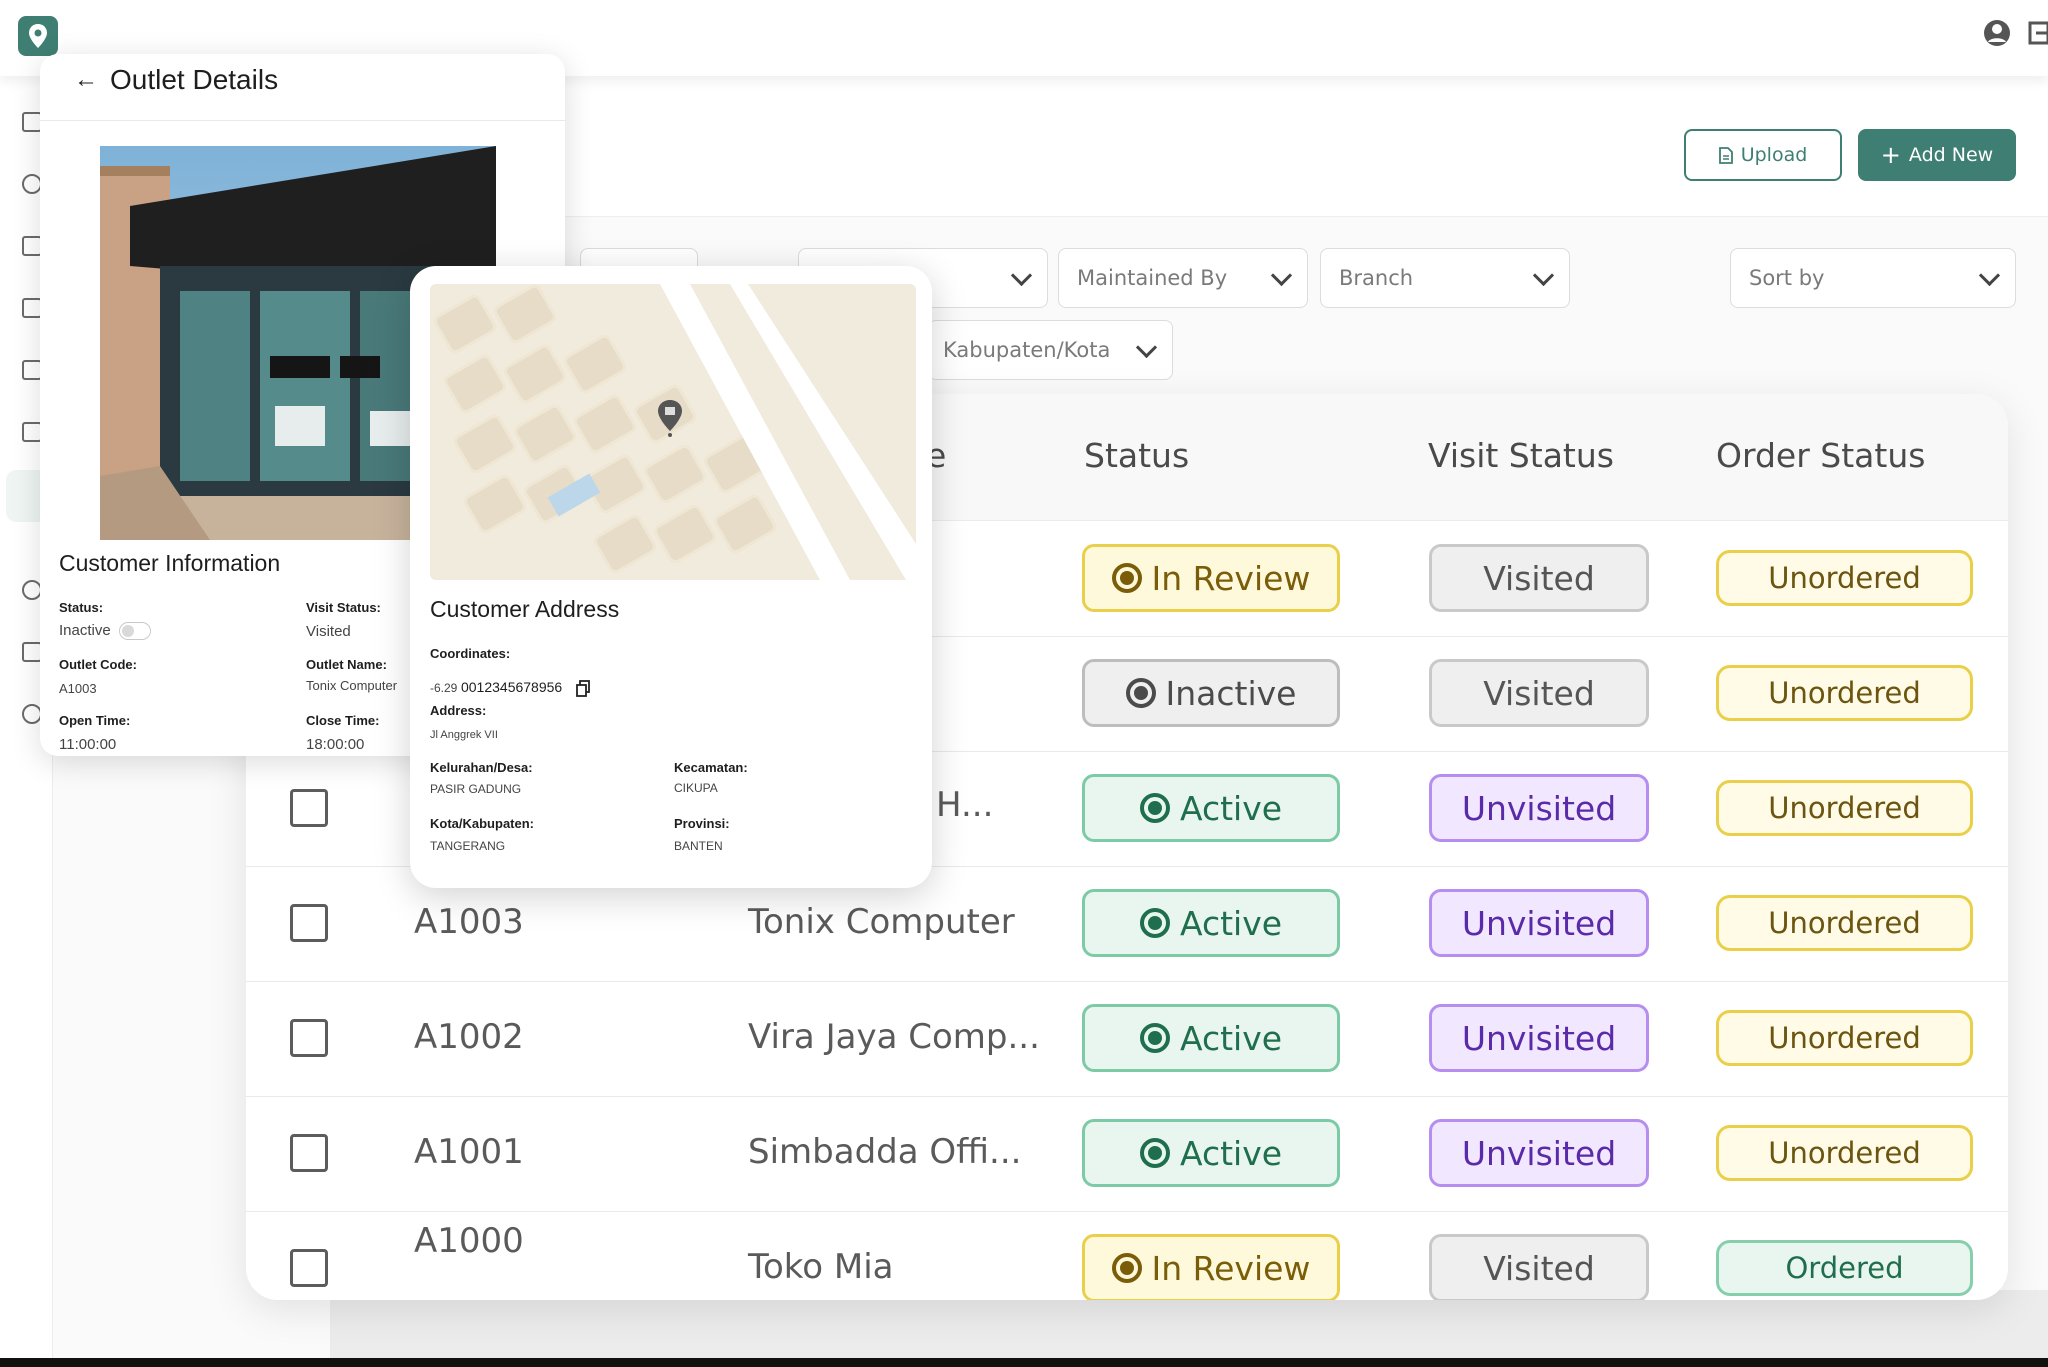 Image resolution: width=2048 pixels, height=1367 pixels. What do you see at coordinates (1997, 33) in the screenshot?
I see `user-account-icon` at bounding box center [1997, 33].